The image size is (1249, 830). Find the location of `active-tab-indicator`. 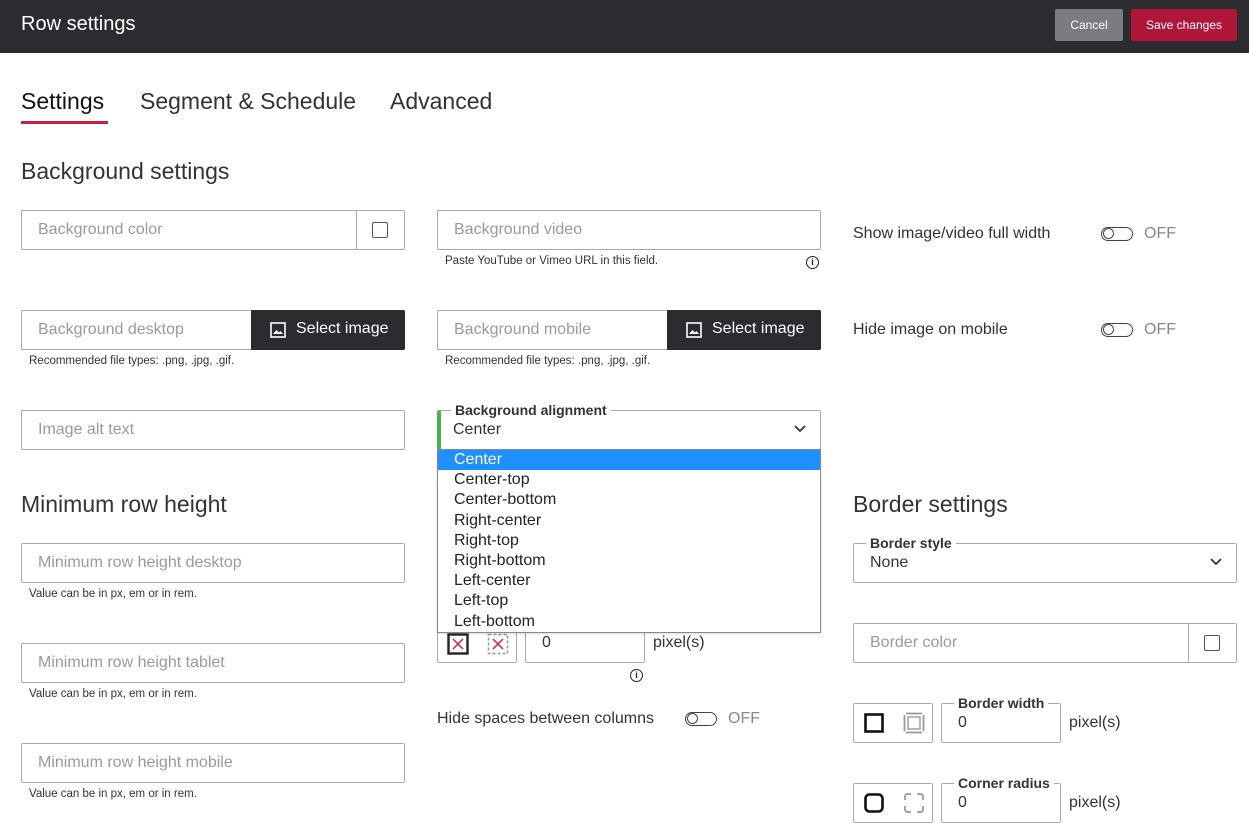

active-tab-indicator is located at coordinates (64, 122).